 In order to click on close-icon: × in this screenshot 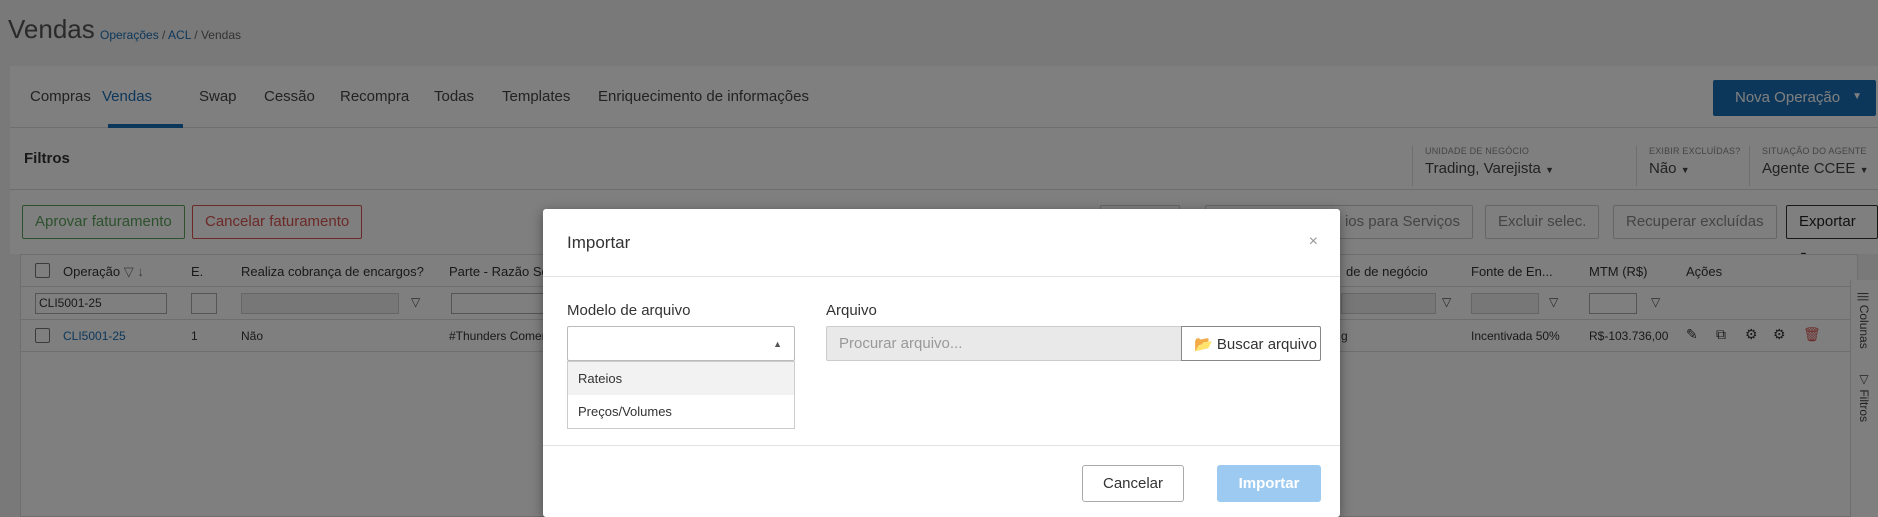, I will do `click(1313, 242)`.